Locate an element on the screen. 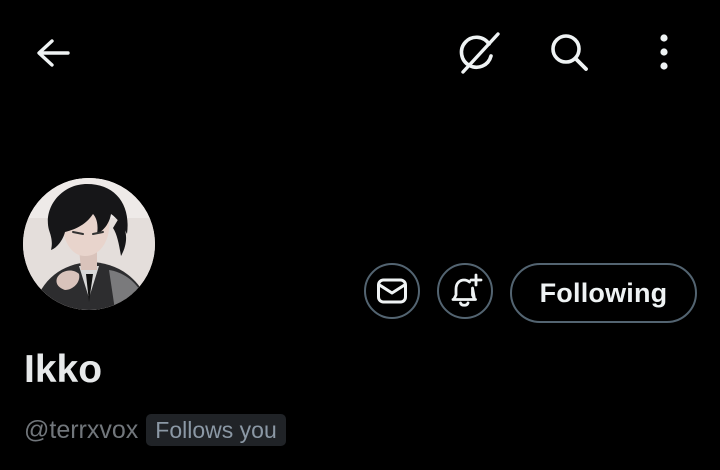 The height and width of the screenshot is (470, 720). avatar-image is located at coordinates (89, 244).